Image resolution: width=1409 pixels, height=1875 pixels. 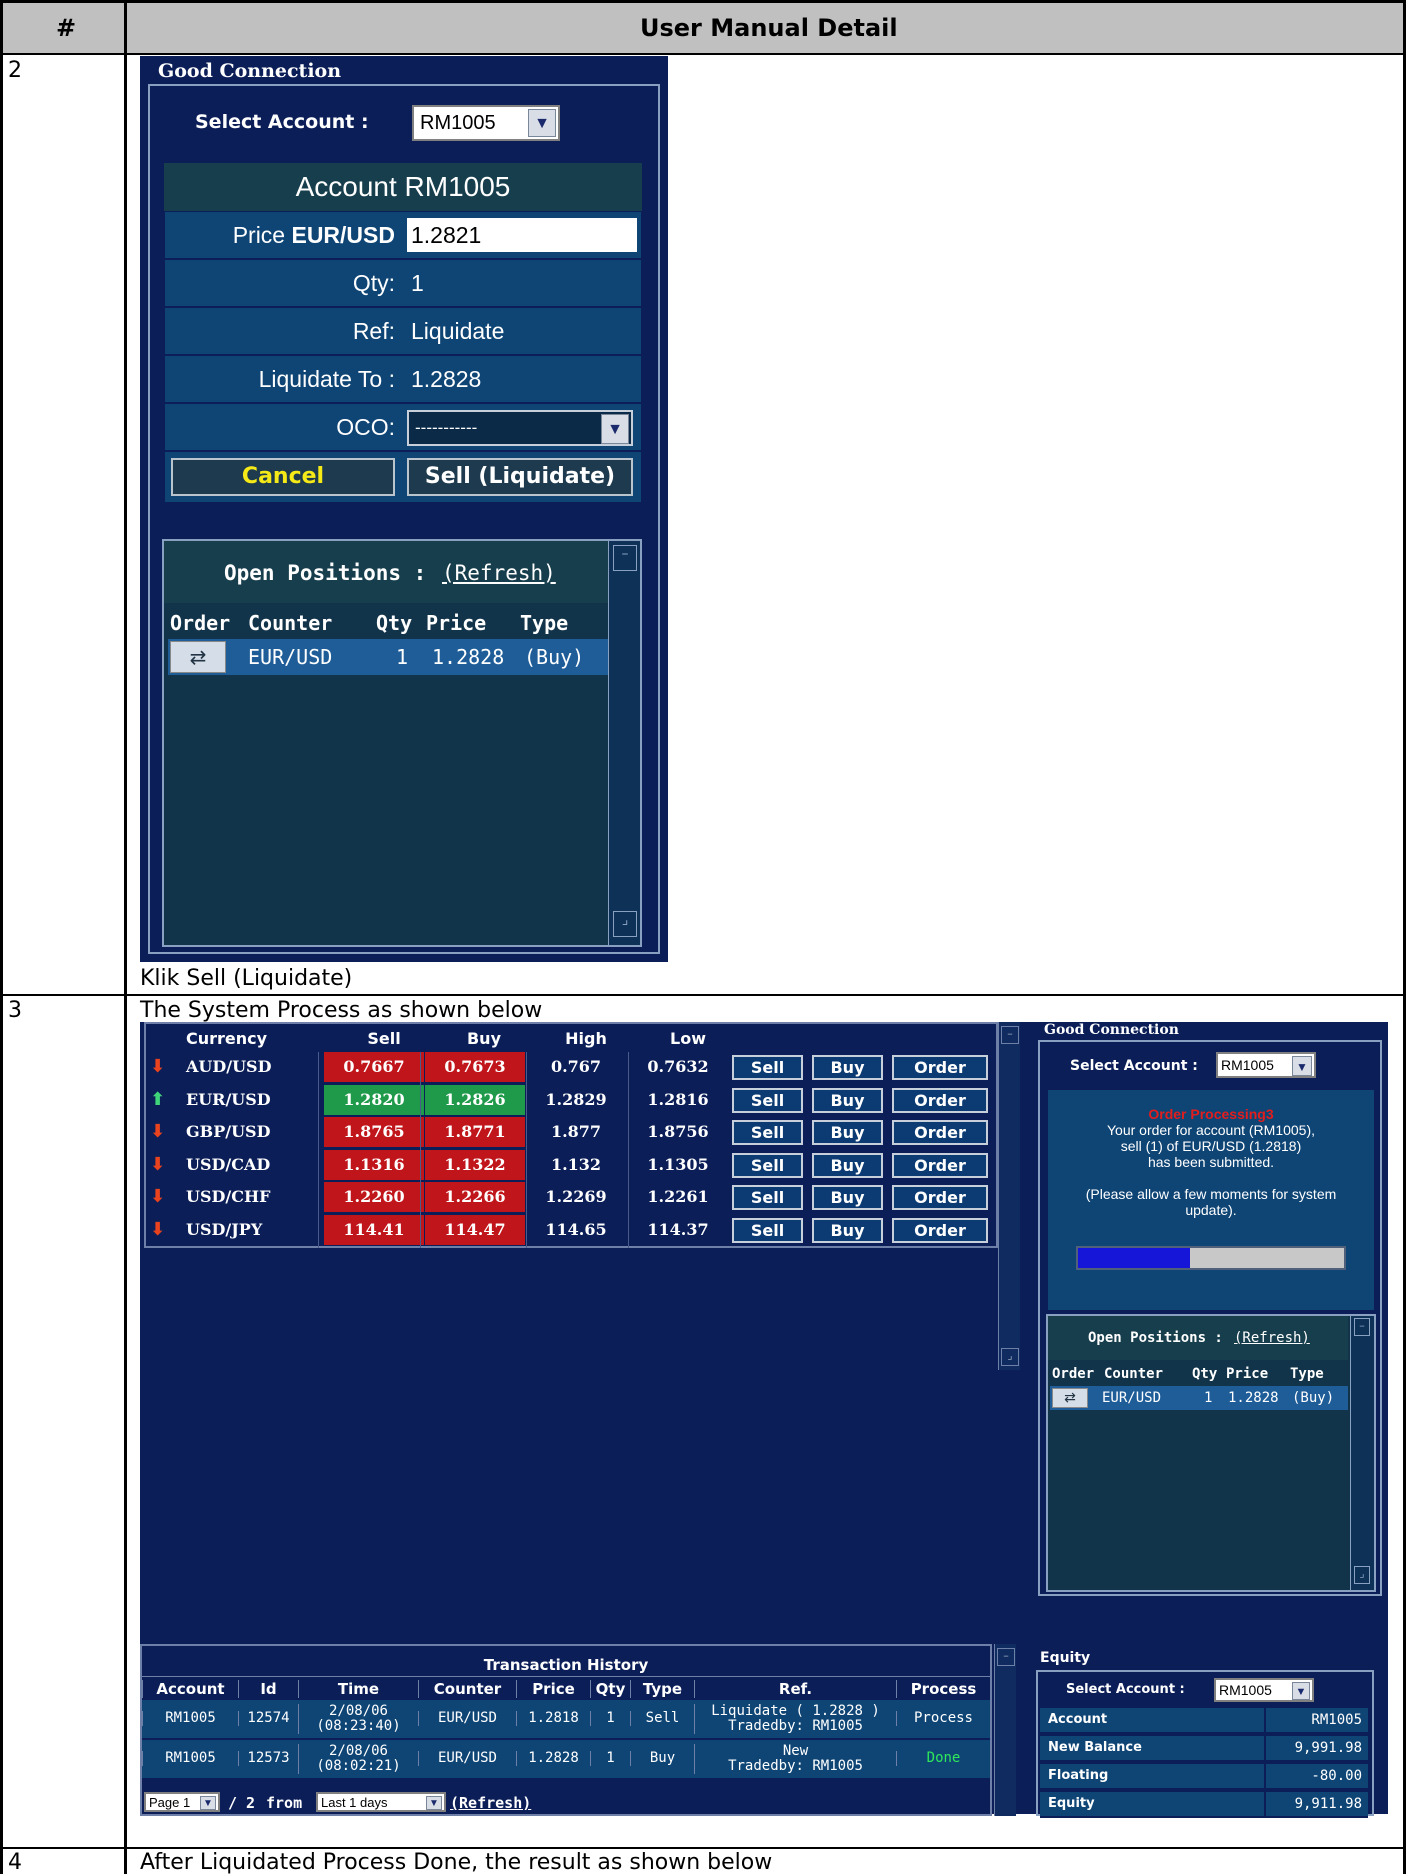 What do you see at coordinates (483, 1038) in the screenshot?
I see `col-buy: Buy` at bounding box center [483, 1038].